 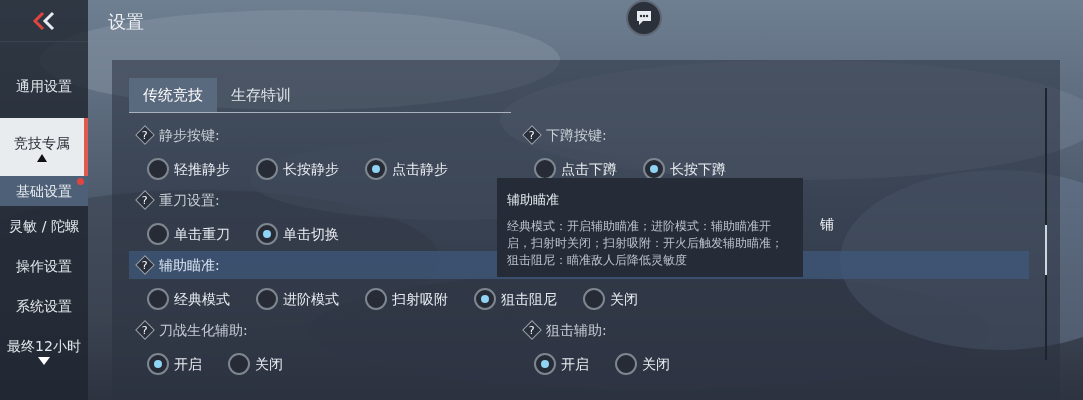 What do you see at coordinates (297, 169) in the screenshot?
I see `radio-option: 长按静步` at bounding box center [297, 169].